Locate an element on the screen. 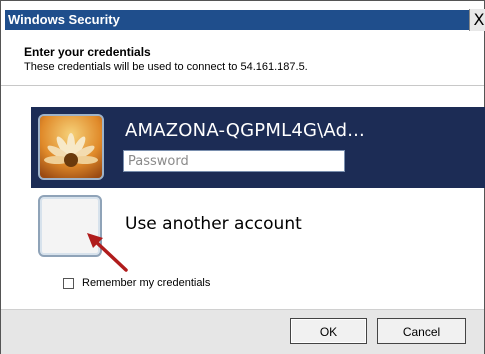  red-arrow-annotation-icon is located at coordinates (107, 252).